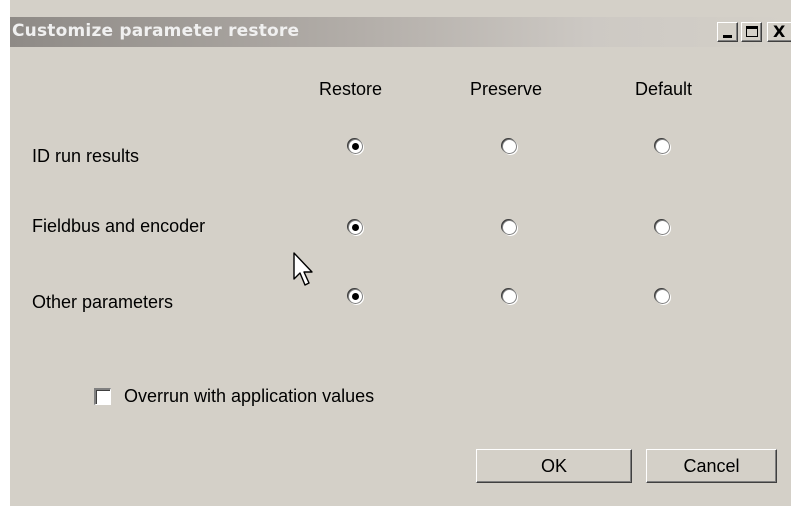 The width and height of the screenshot is (791, 506). Describe the element at coordinates (554, 466) in the screenshot. I see `ok-button: OK` at that location.